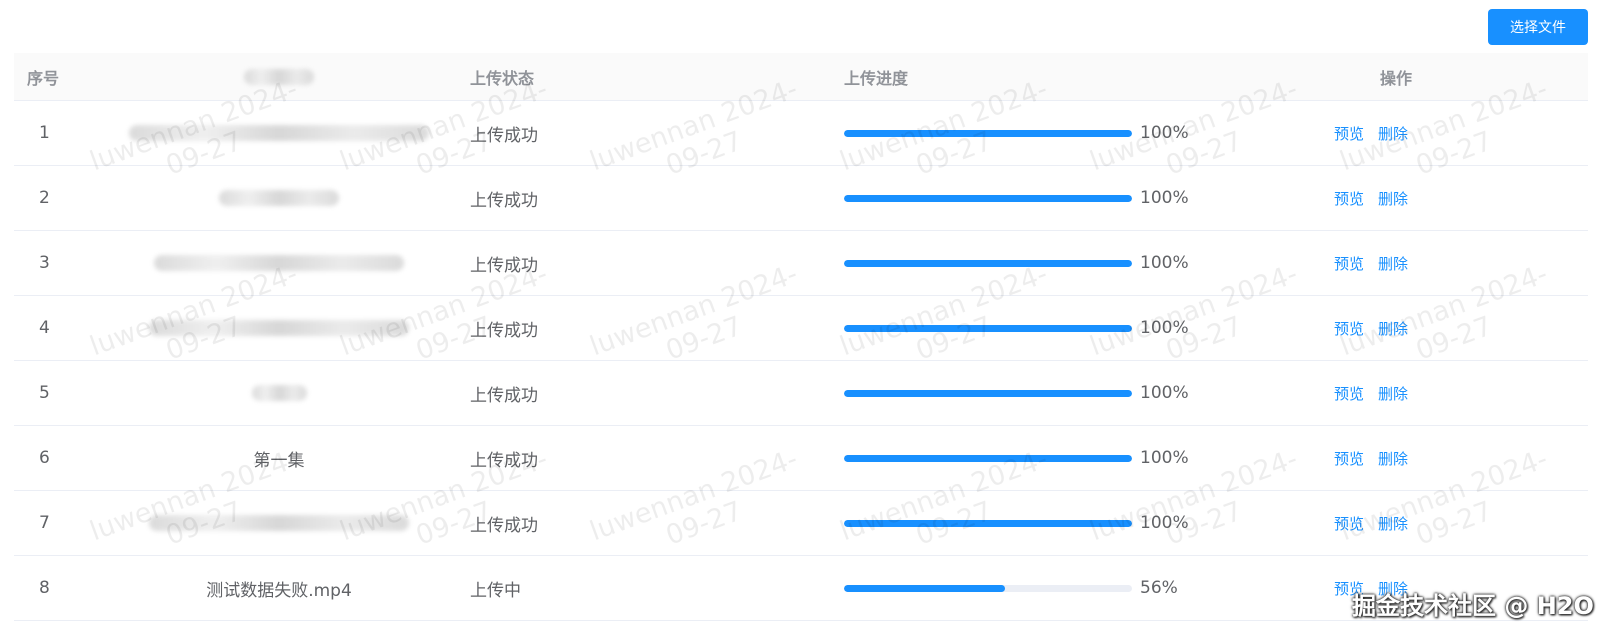 The image size is (1611, 636). What do you see at coordinates (1159, 588) in the screenshot?
I see `progress-label: 56%` at bounding box center [1159, 588].